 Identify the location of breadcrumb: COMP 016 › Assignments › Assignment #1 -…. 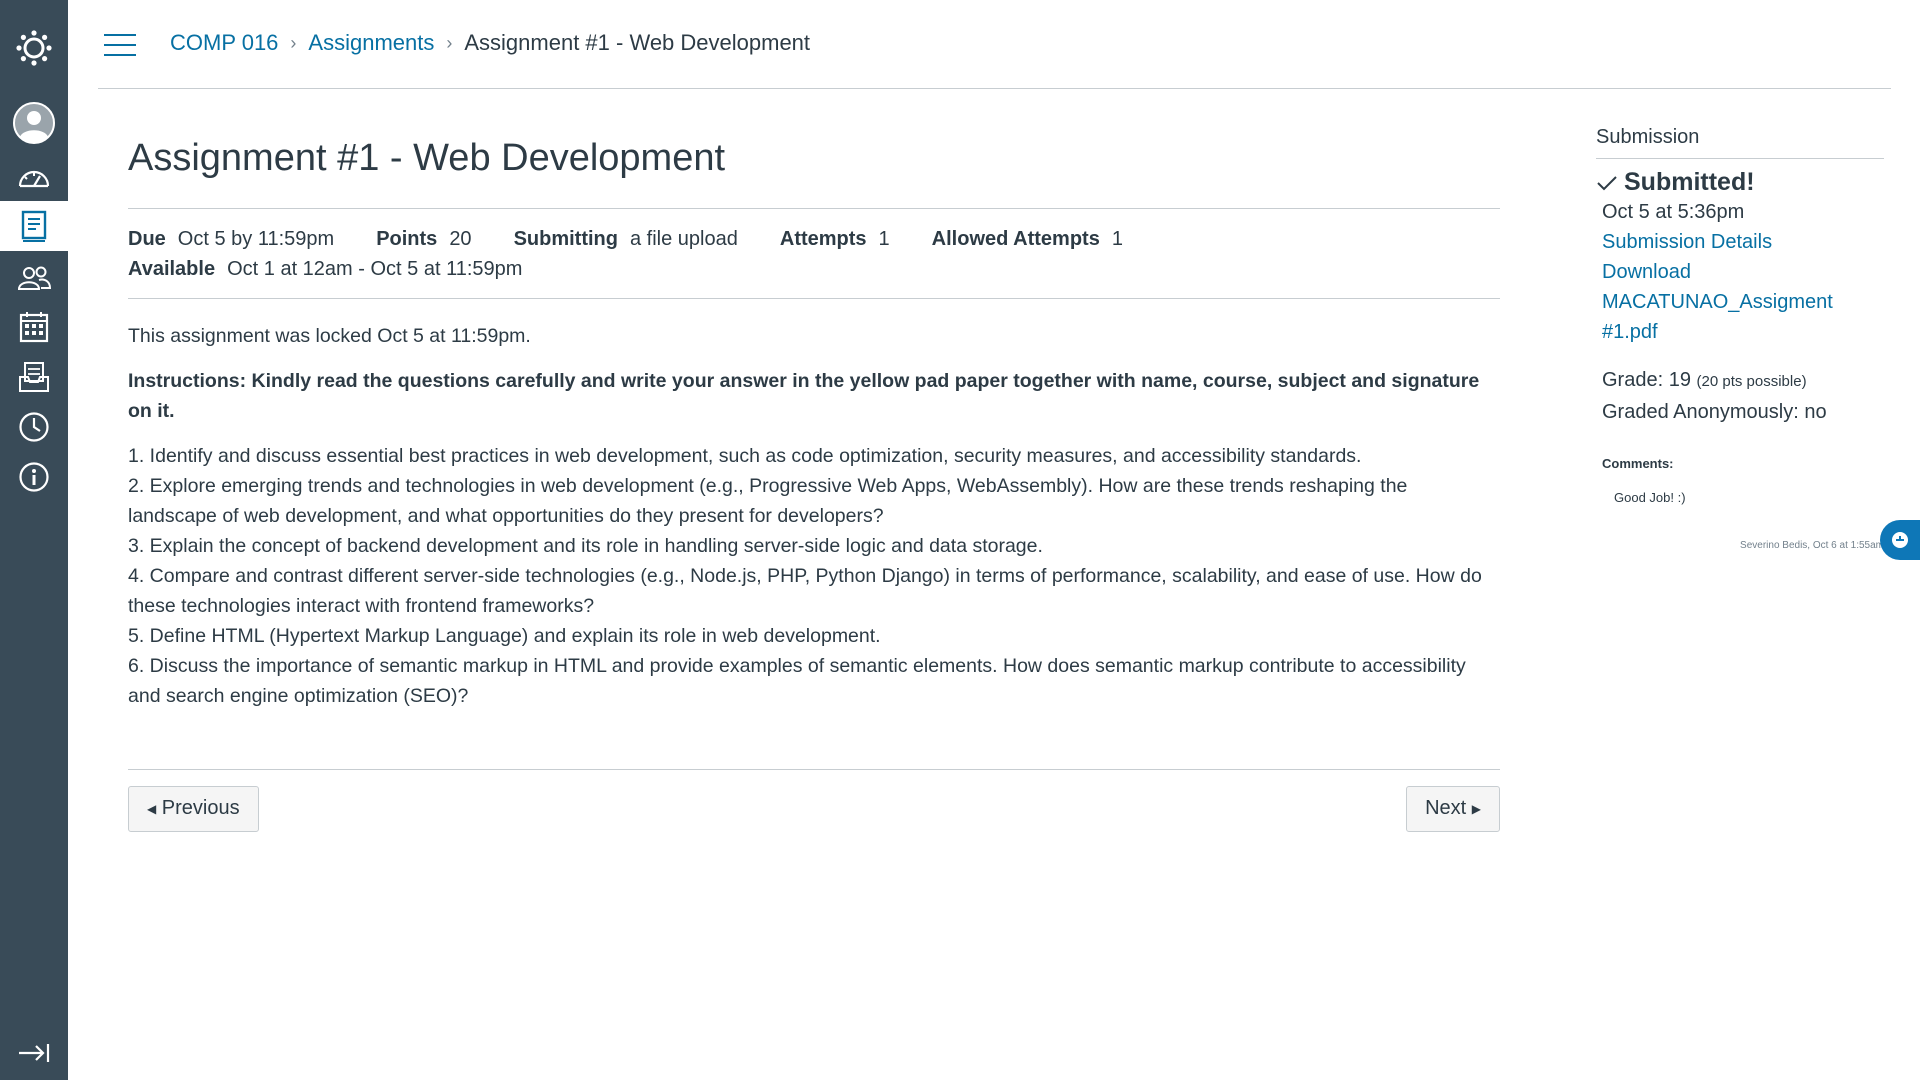
(490, 43).